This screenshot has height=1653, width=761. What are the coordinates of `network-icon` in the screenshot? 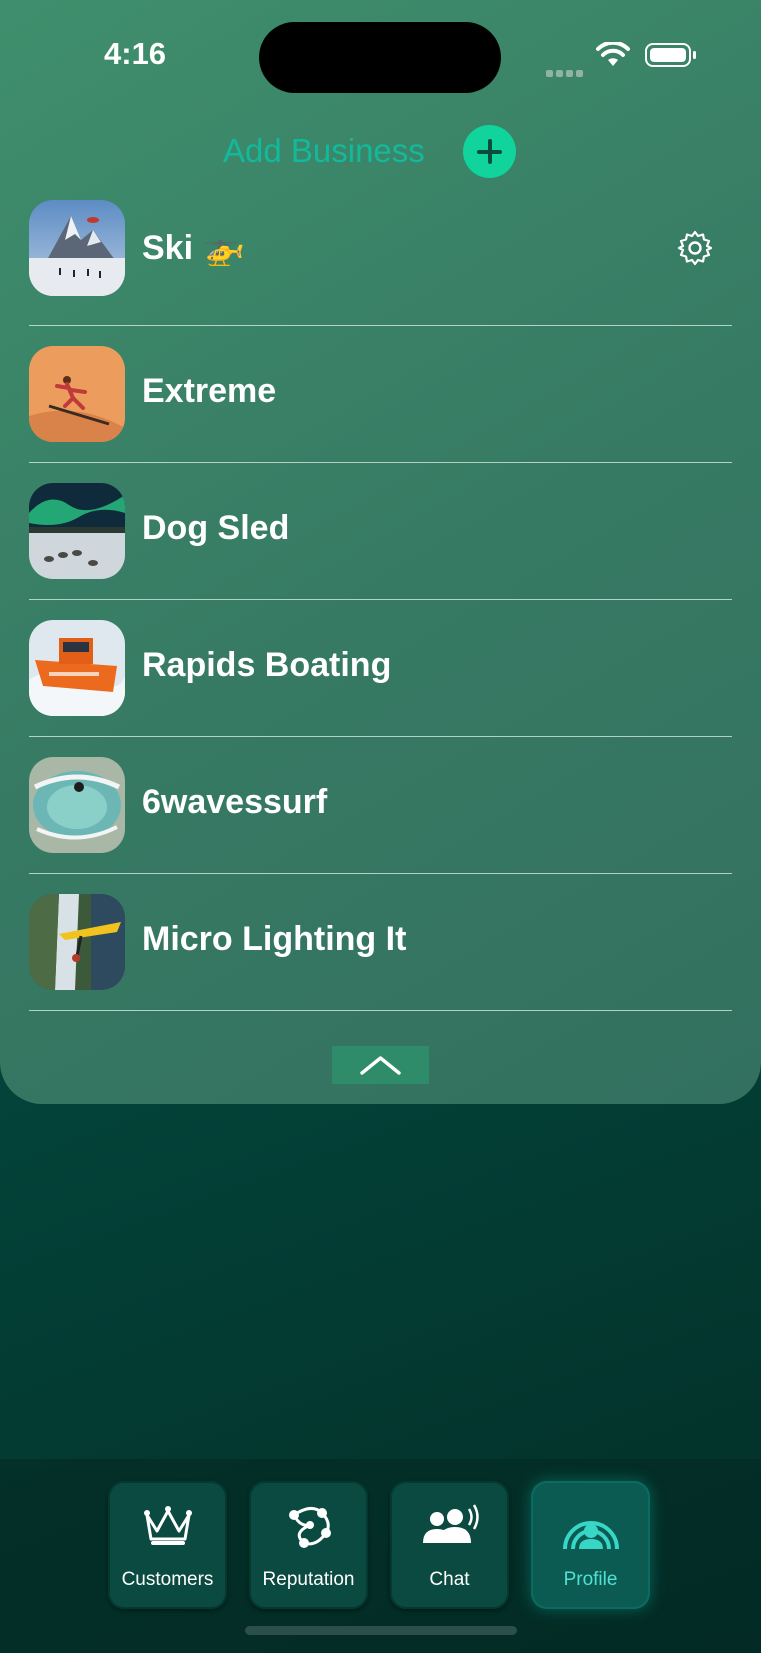 It's located at (309, 1527).